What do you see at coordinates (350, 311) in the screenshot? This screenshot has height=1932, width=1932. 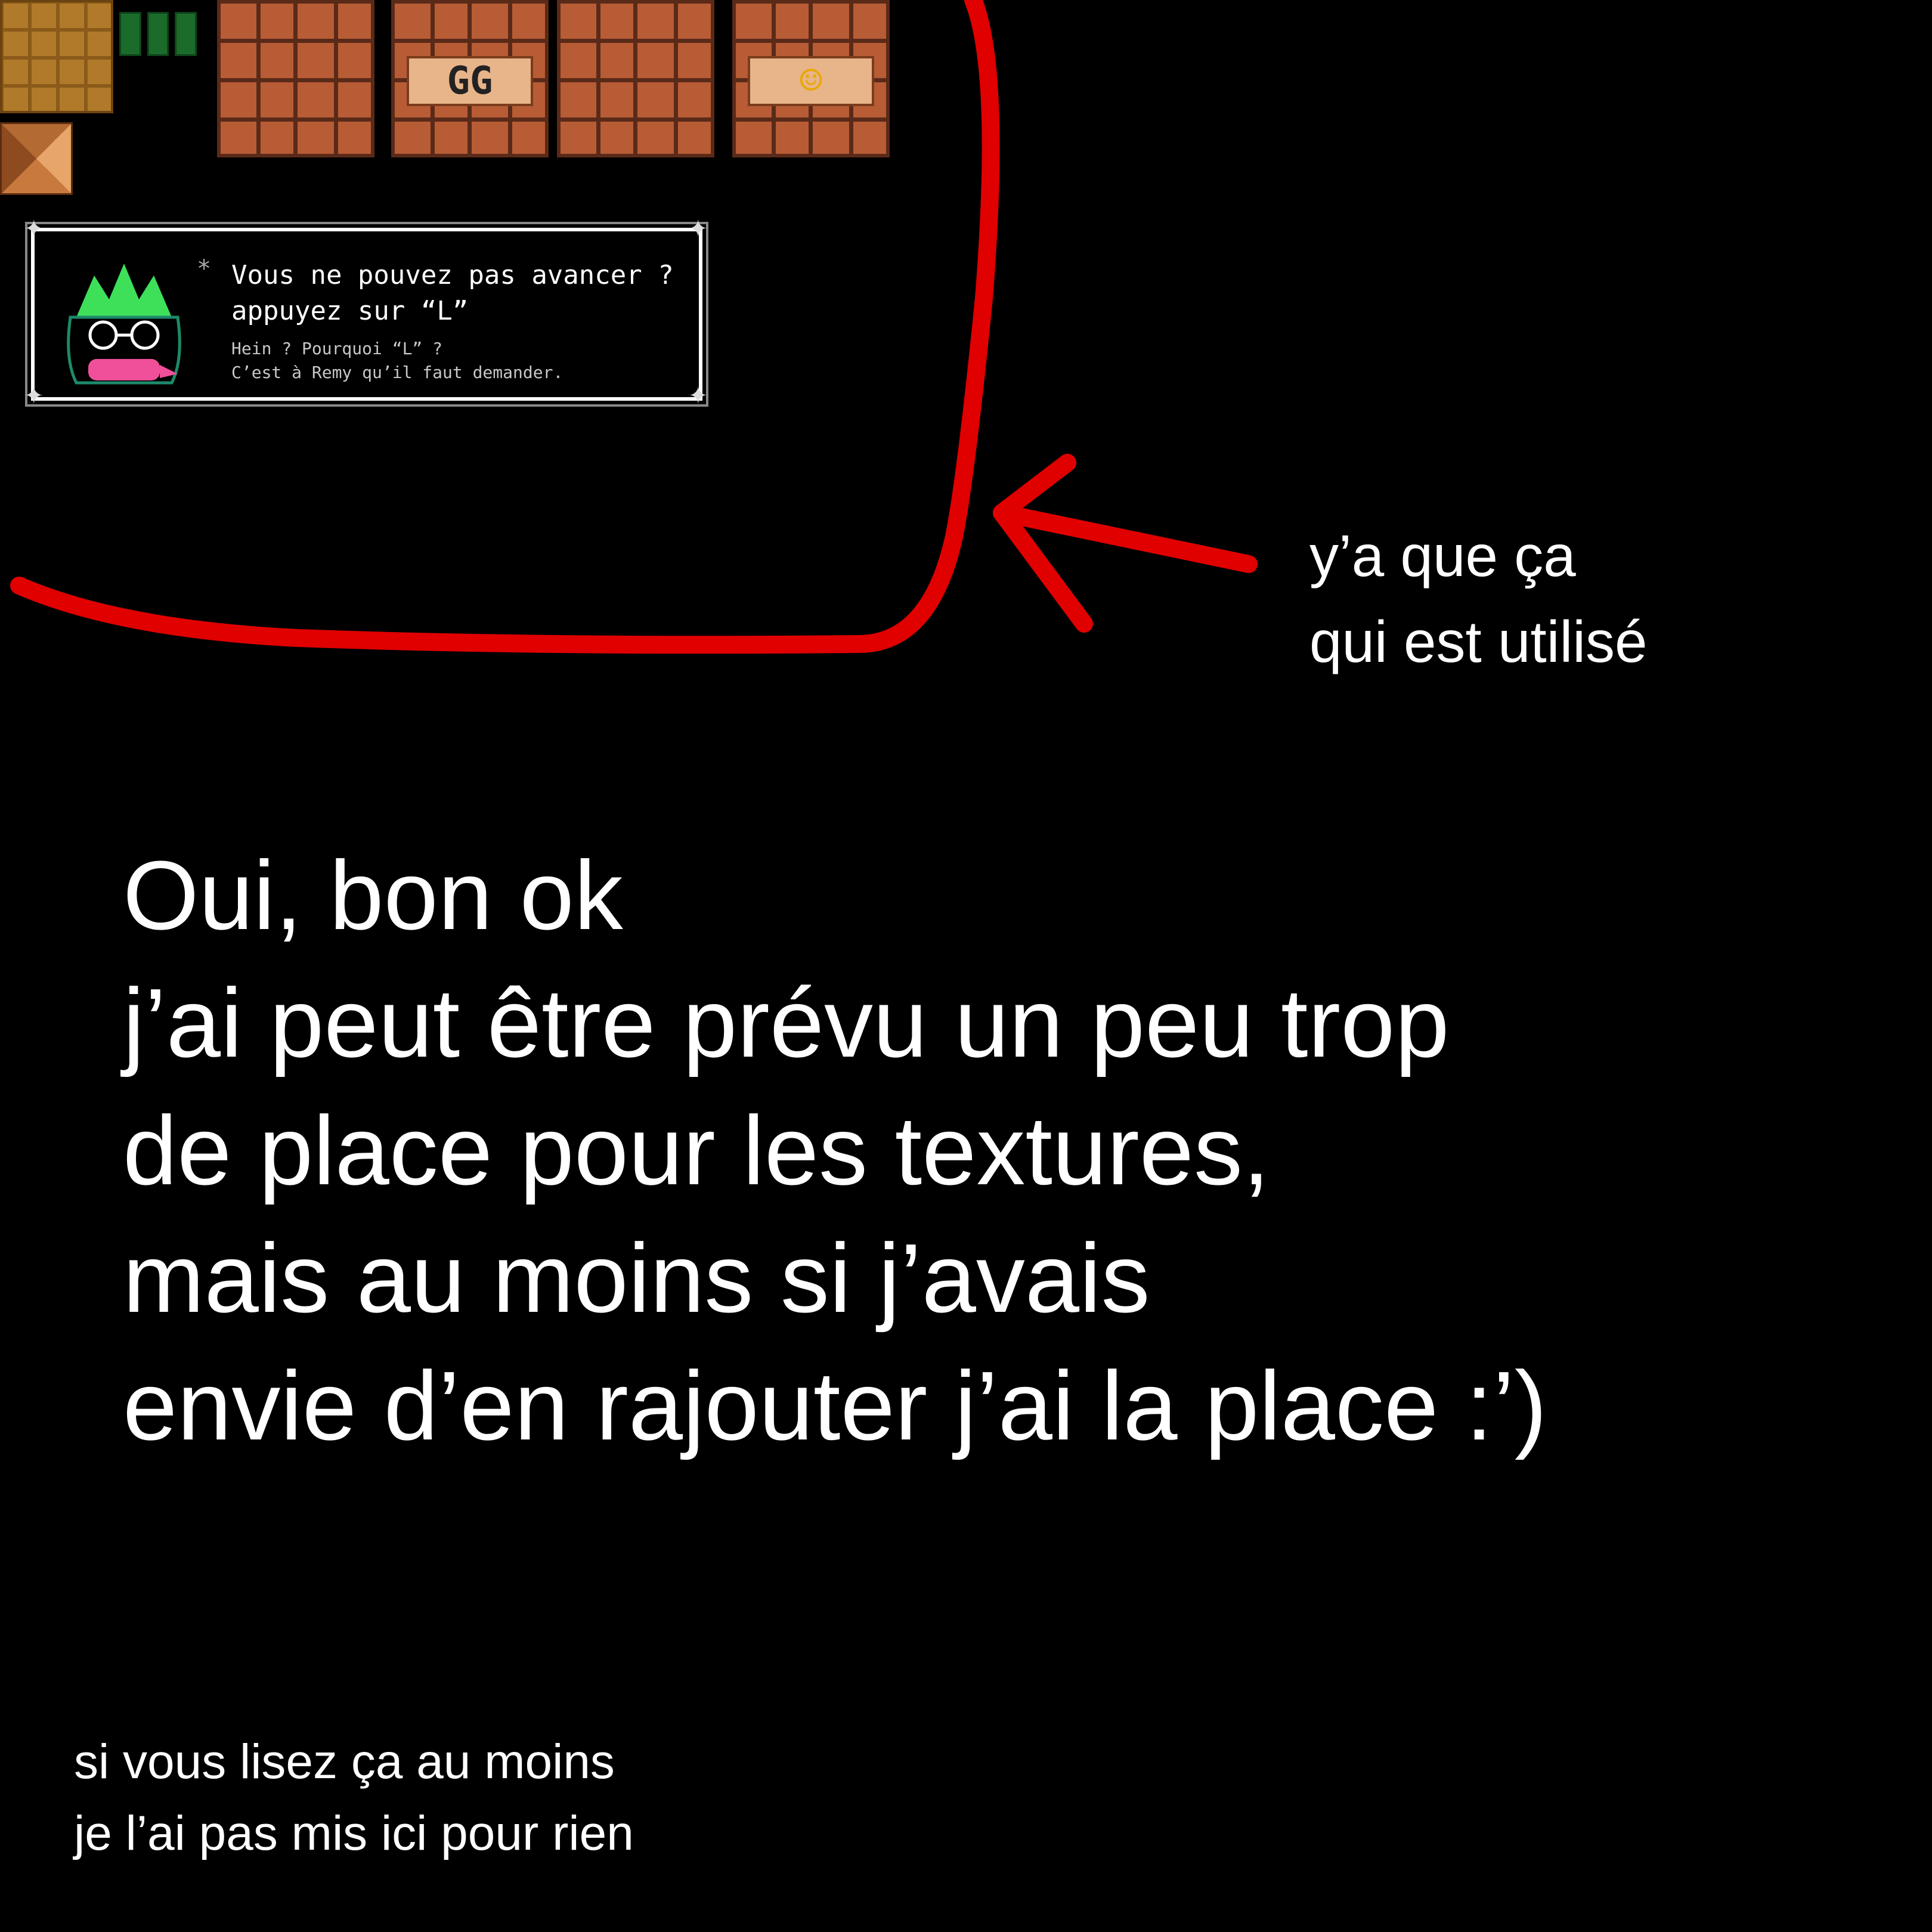 I see `dialog-line-2: appuyez sur “L”` at bounding box center [350, 311].